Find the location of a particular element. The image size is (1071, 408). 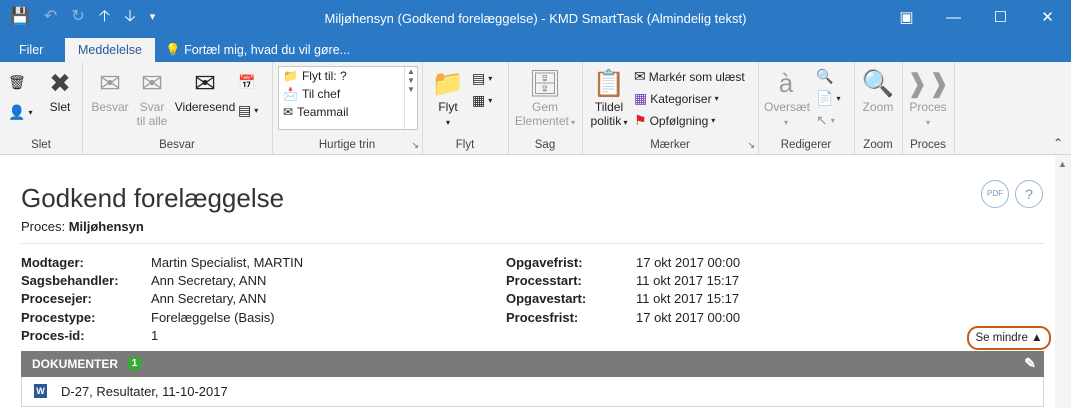

reply-all-label-1: Svar is located at coordinates (152, 107).